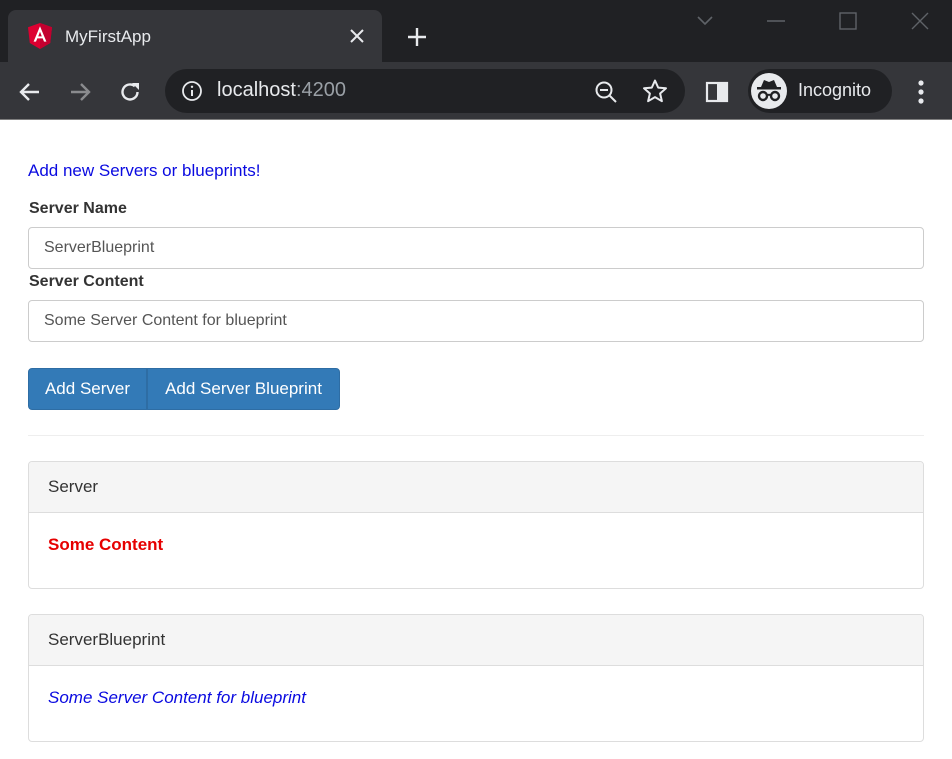 The image size is (952, 759). What do you see at coordinates (243, 389) in the screenshot?
I see `add-server-blueprint-button: Add Server Blueprint` at bounding box center [243, 389].